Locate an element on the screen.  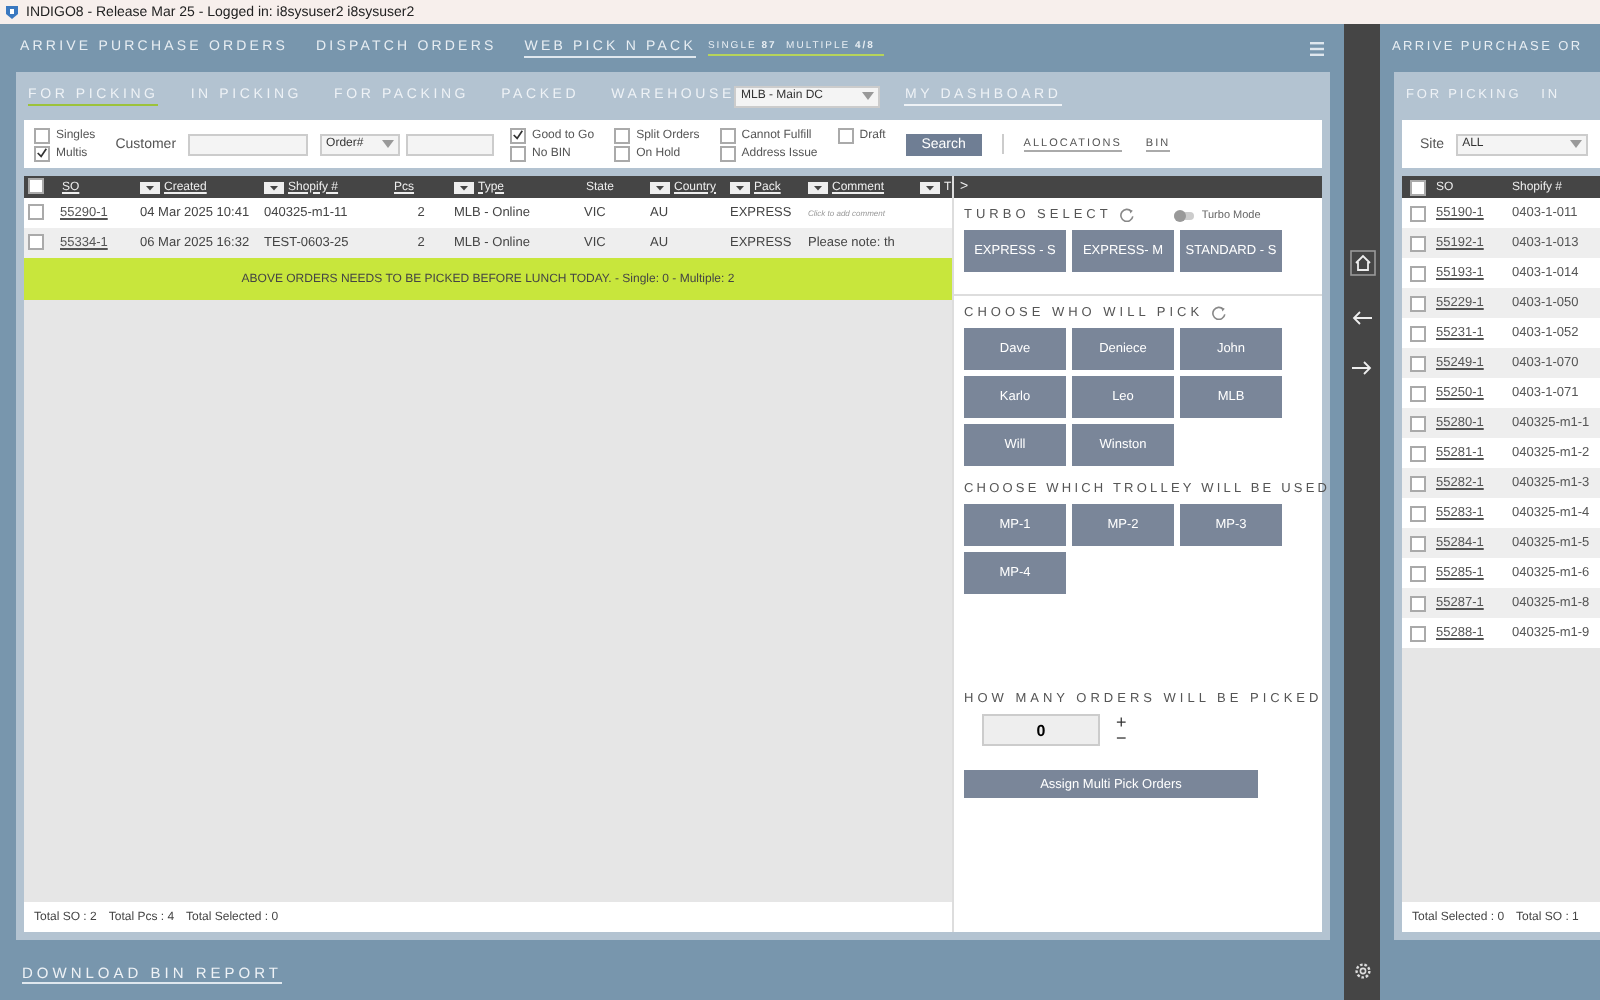
right-arrow-icon is located at coordinates (1362, 368).